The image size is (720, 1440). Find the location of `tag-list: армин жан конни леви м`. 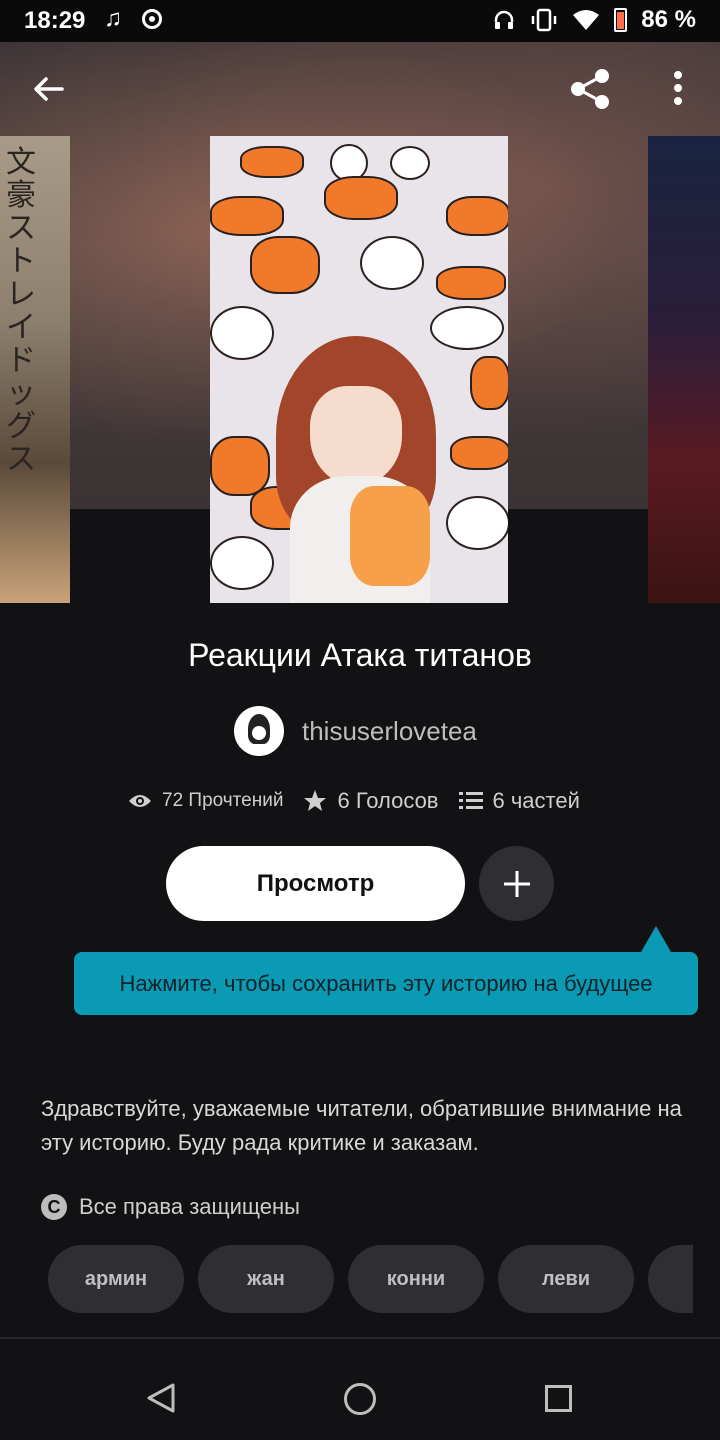

tag-list: армин жан конни леви м is located at coordinates (370, 1279).